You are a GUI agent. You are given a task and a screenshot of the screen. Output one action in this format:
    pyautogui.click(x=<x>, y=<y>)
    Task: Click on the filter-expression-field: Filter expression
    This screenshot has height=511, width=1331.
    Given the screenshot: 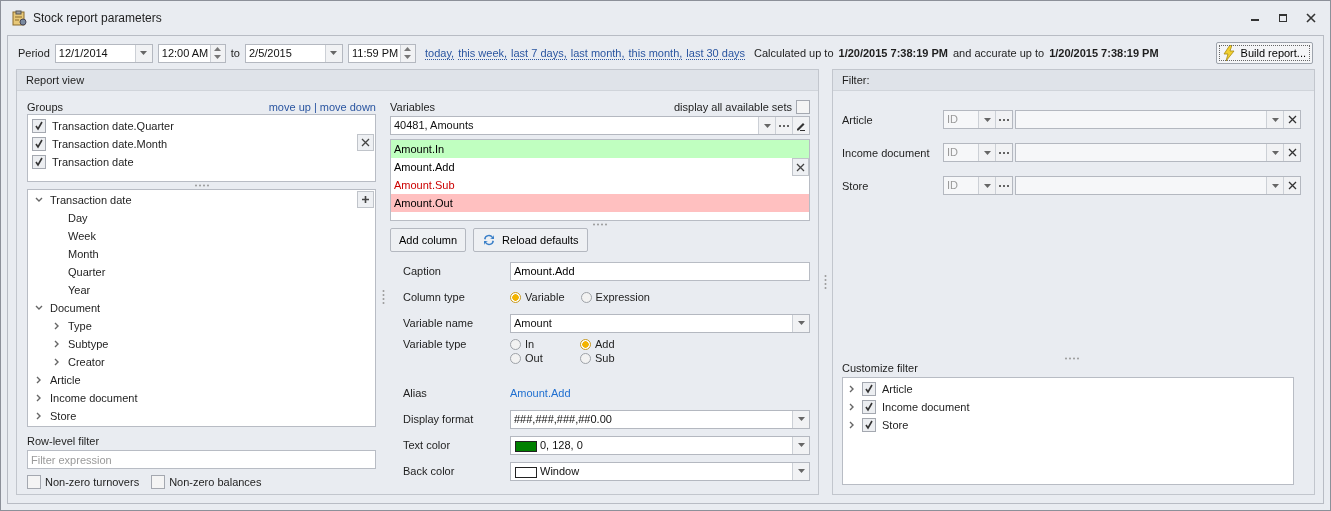 What is the action you would take?
    pyautogui.click(x=201, y=459)
    